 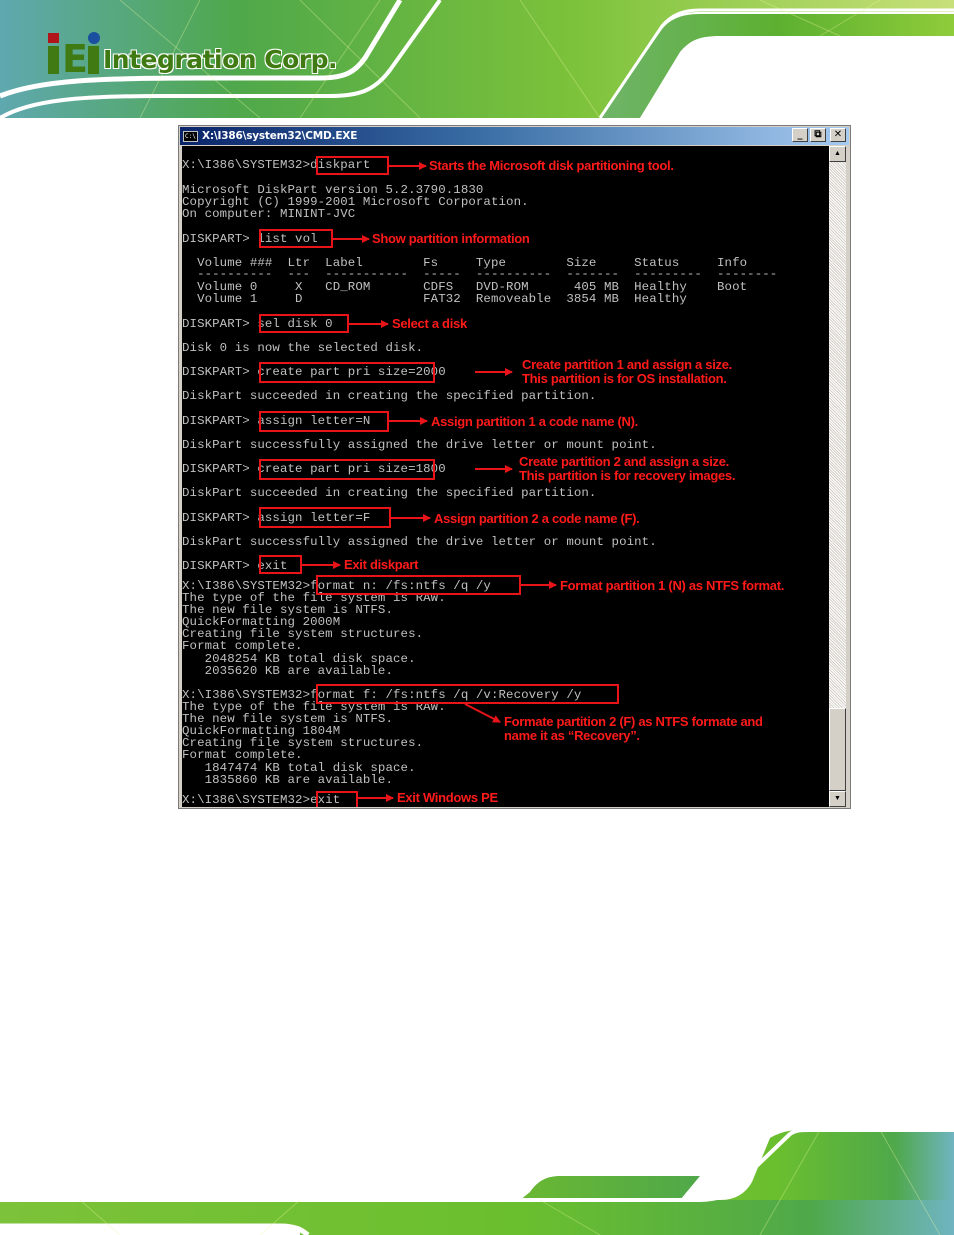 I want to click on scroll-down-button: ▼, so click(x=837, y=799).